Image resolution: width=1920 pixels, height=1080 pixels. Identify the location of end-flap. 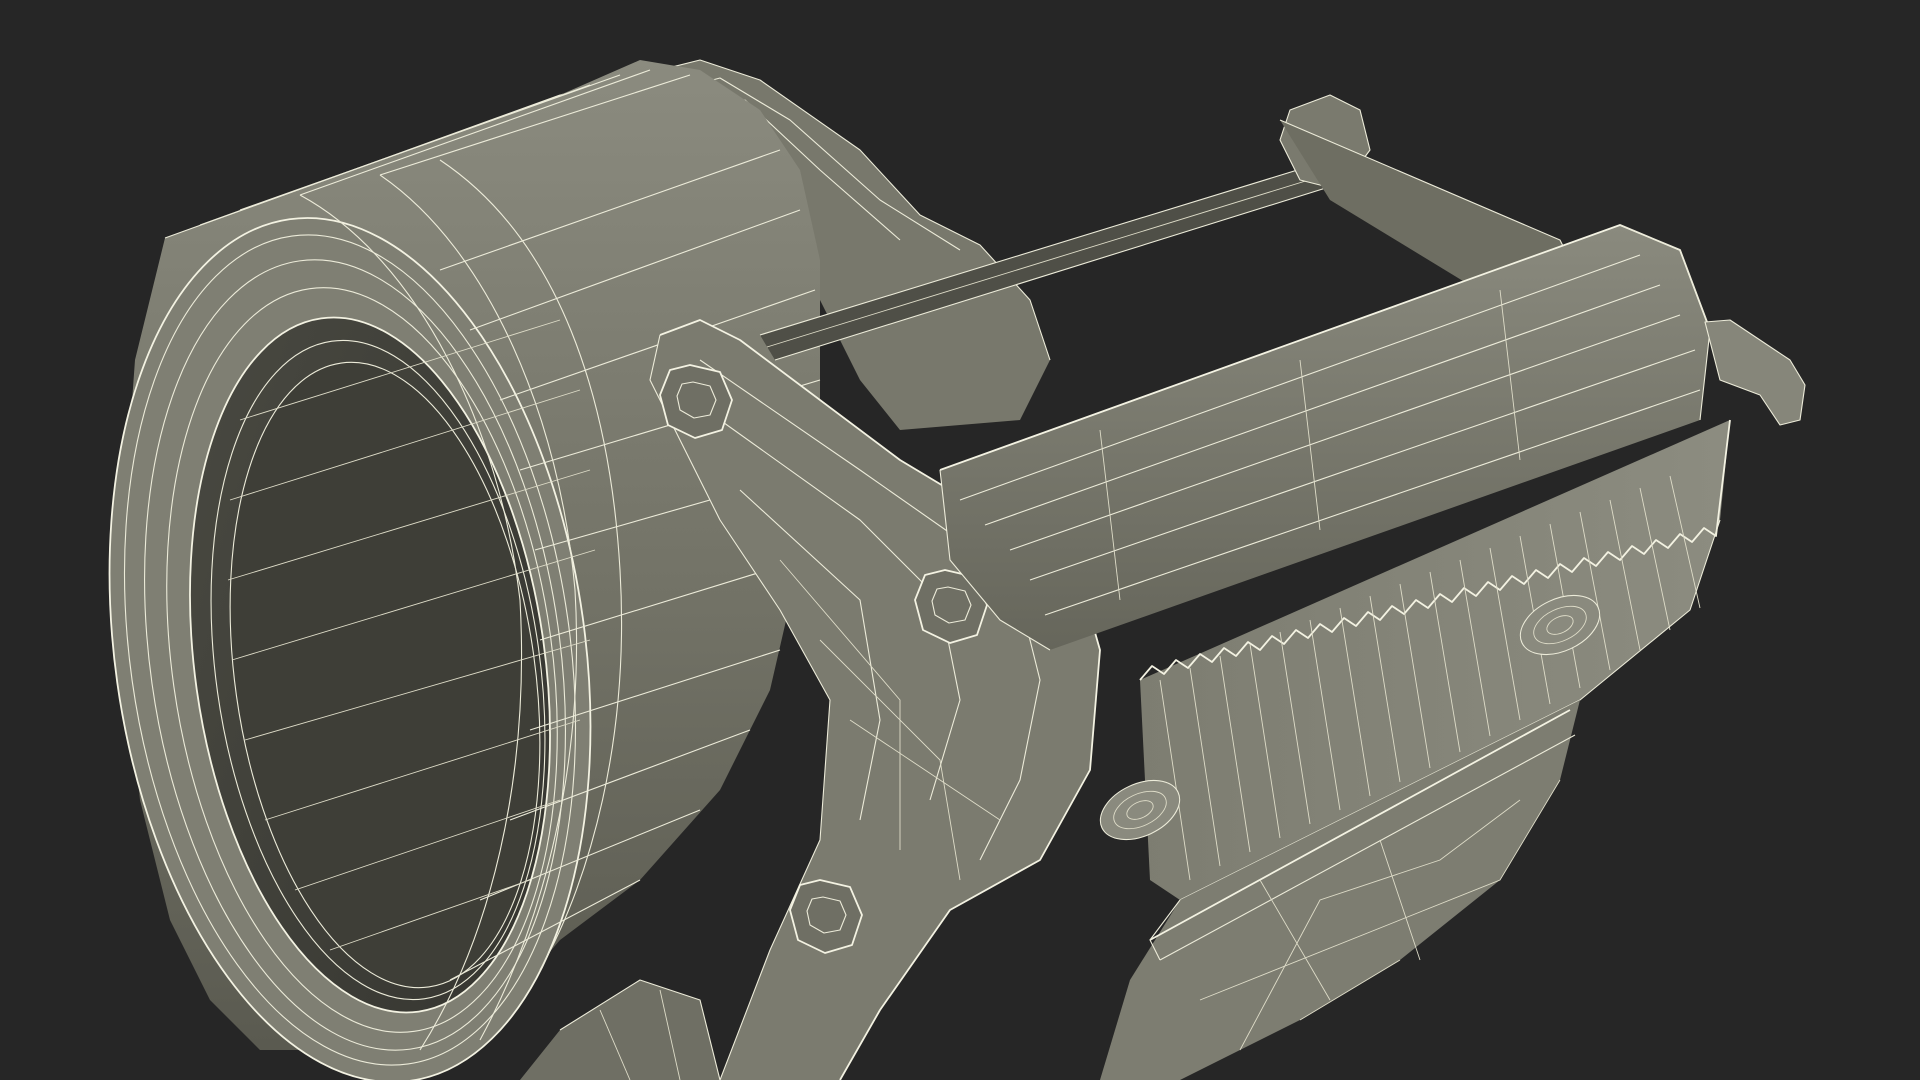
(1755, 372).